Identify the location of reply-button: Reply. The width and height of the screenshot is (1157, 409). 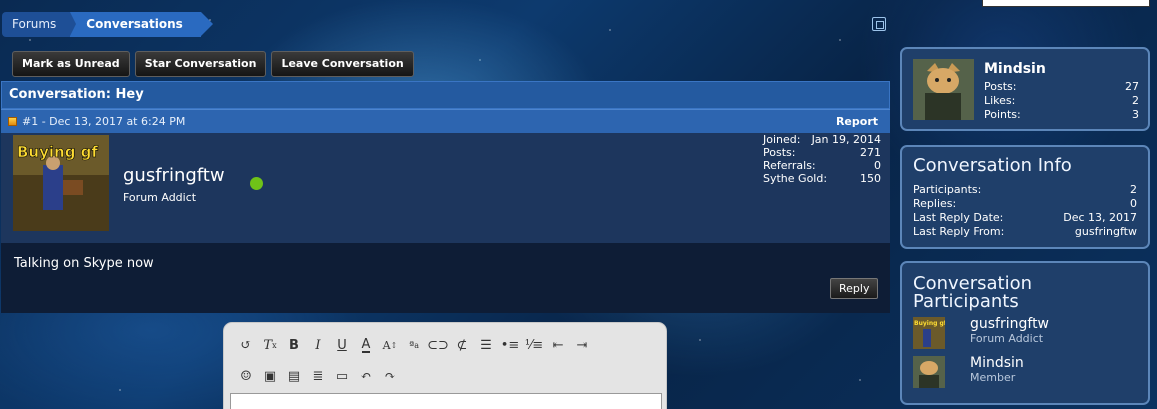
(854, 288).